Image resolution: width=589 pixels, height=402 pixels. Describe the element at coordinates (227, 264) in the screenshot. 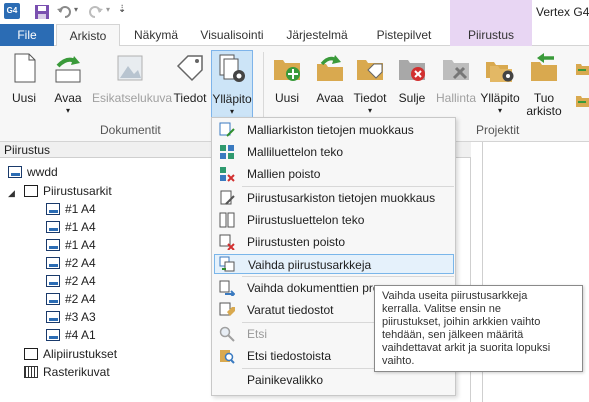

I see `swap-sheets-icon` at that location.